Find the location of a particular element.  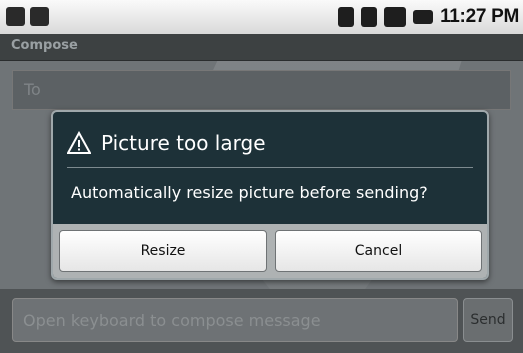

send-button: Send is located at coordinates (488, 320).